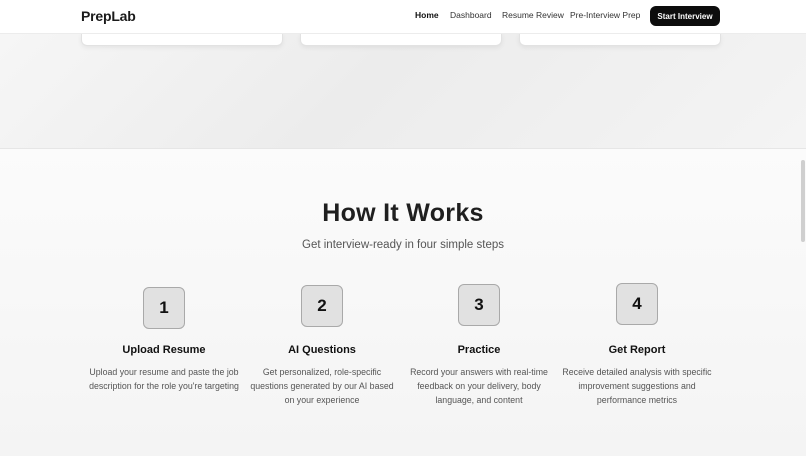  Describe the element at coordinates (479, 350) in the screenshot. I see `step-title: Practice` at that location.